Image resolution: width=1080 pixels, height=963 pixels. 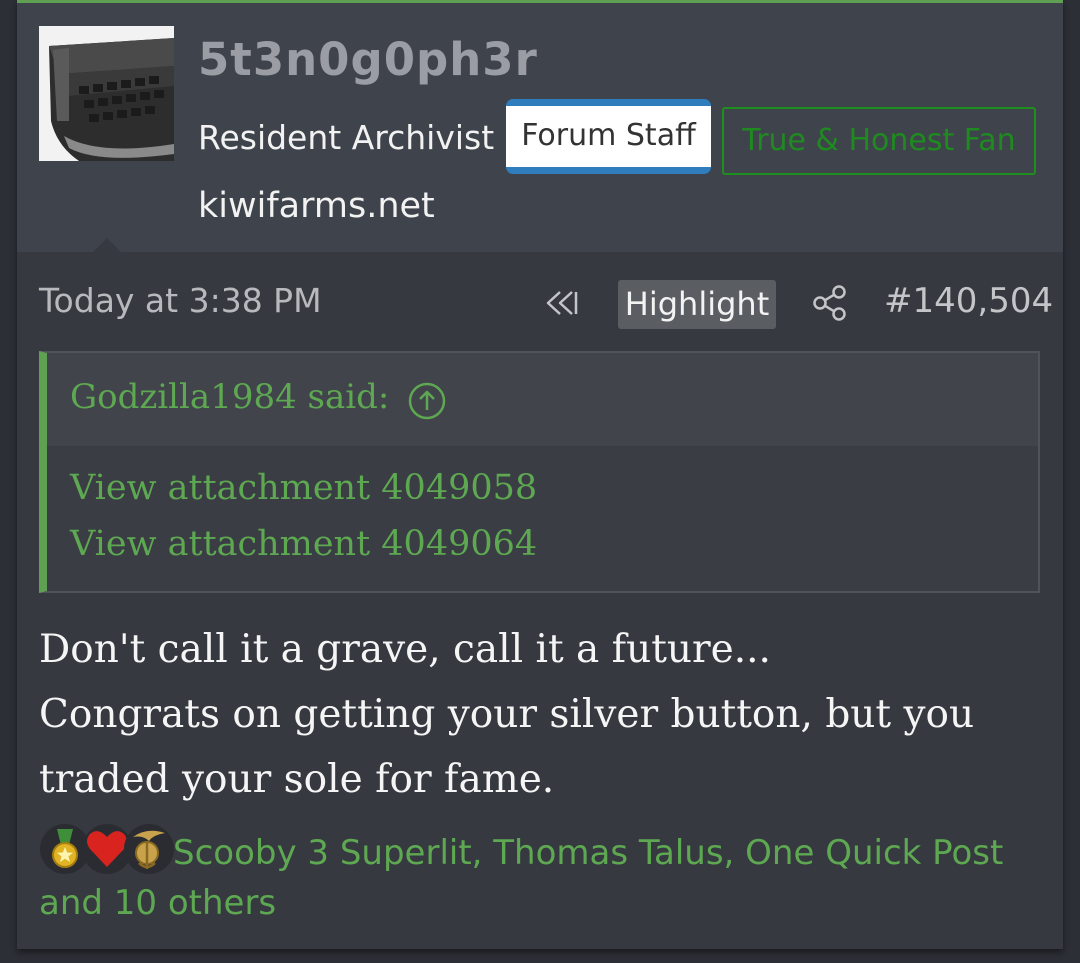 What do you see at coordinates (968, 301) in the screenshot?
I see `post-number: #140,504` at bounding box center [968, 301].